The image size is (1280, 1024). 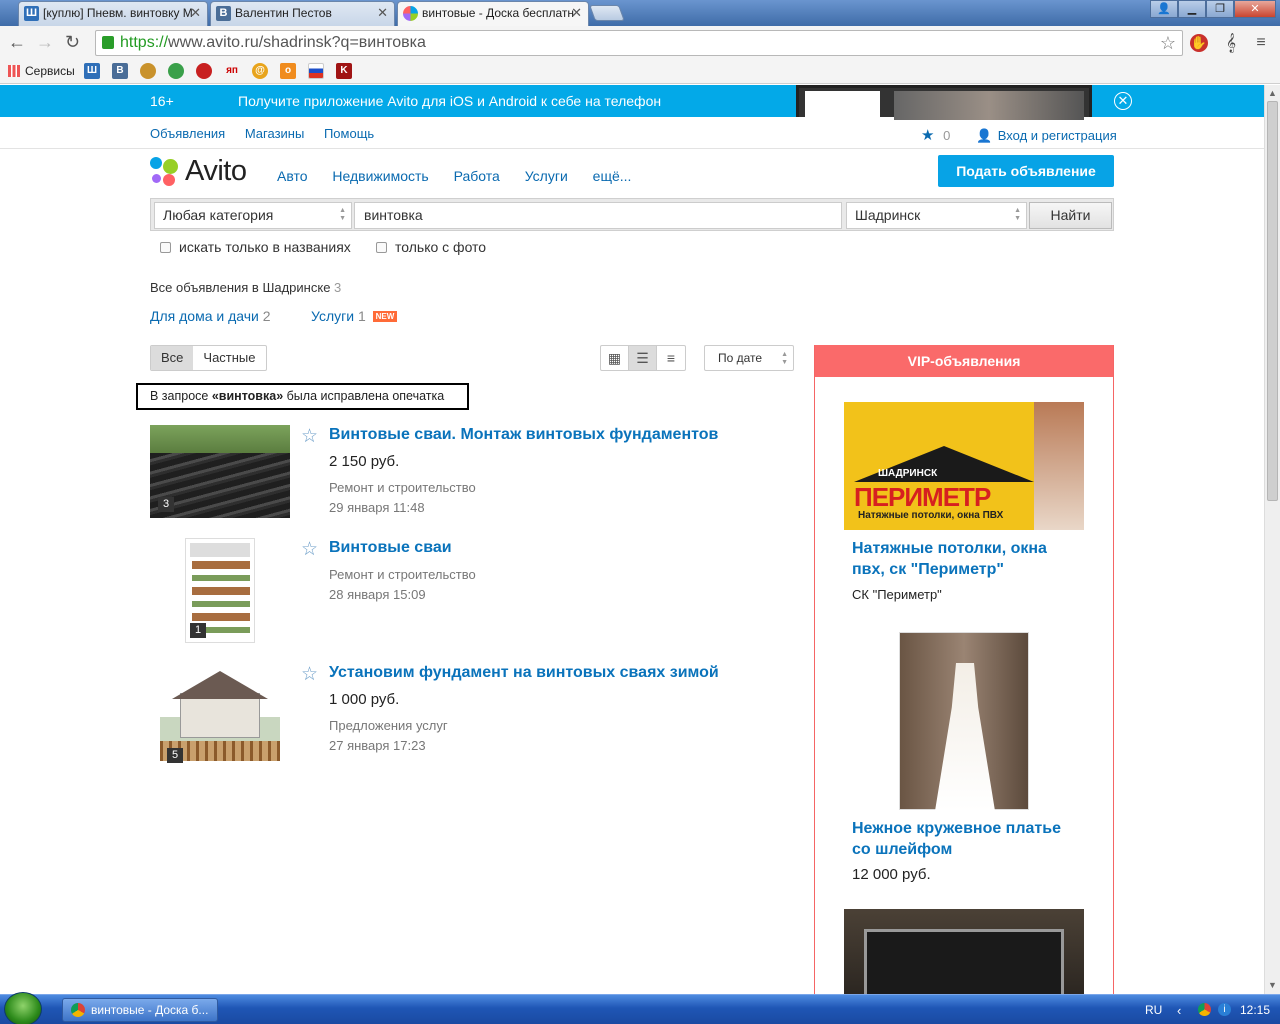 I want to click on search-input: винтовка, so click(x=598, y=215).